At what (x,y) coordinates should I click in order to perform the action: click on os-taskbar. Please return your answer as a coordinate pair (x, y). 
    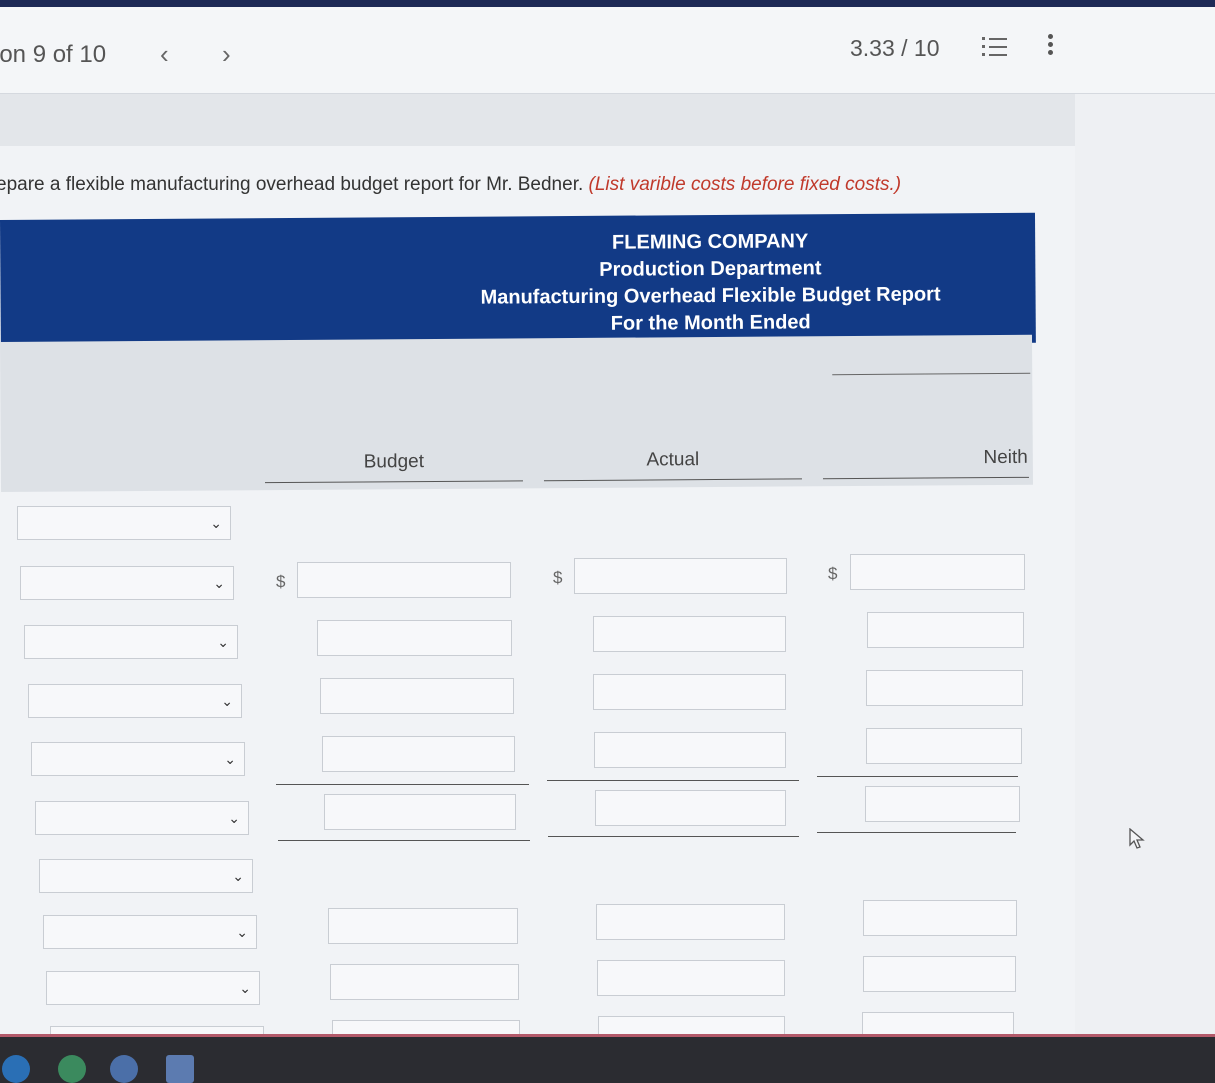
    Looking at the image, I should click on (607, 1058).